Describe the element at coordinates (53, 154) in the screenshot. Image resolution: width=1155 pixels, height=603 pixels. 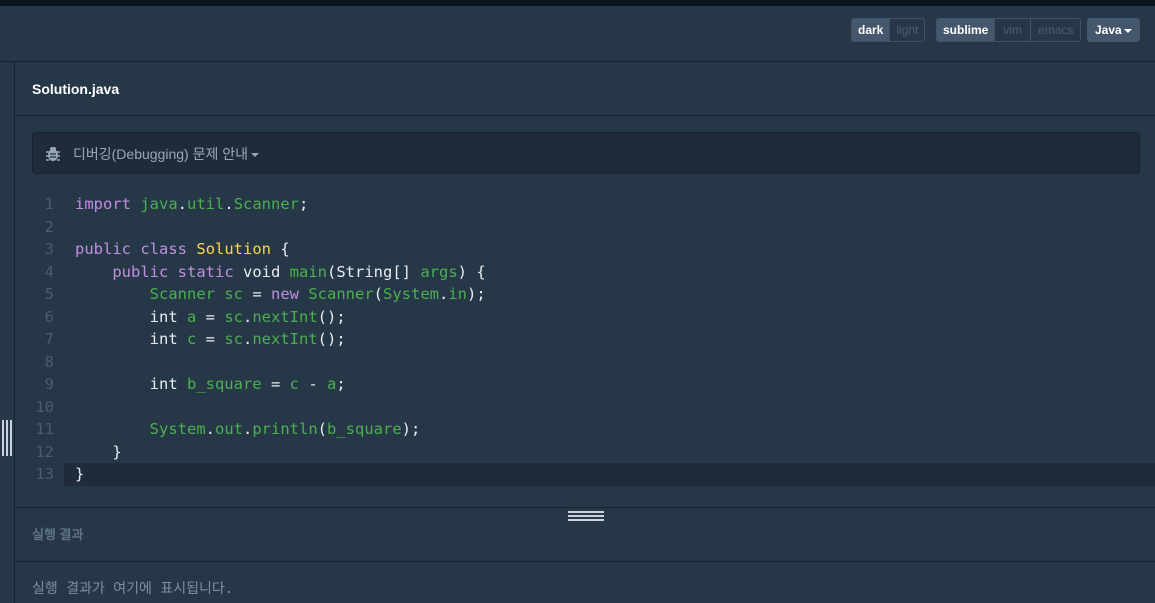
I see `bug-icon` at that location.